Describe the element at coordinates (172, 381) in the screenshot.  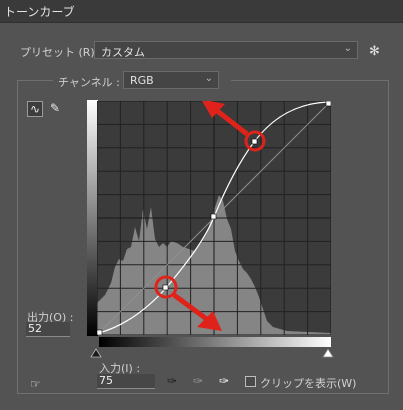
I see `black-eyedropper-icon: ✑` at that location.